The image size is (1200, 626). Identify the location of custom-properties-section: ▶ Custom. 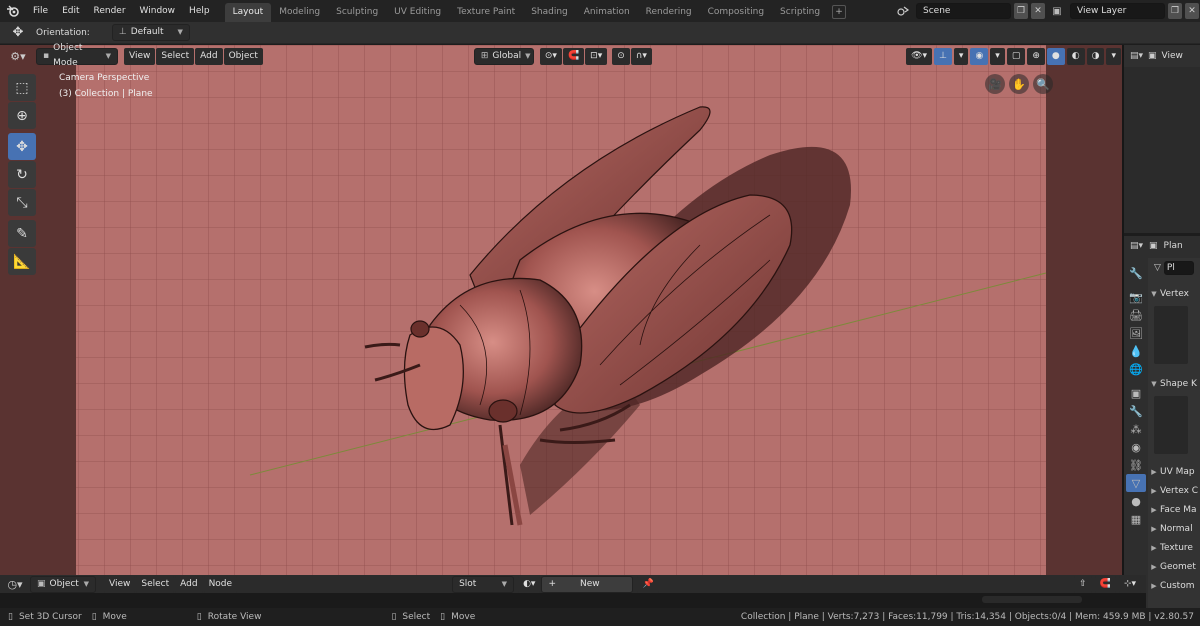
(1174, 585).